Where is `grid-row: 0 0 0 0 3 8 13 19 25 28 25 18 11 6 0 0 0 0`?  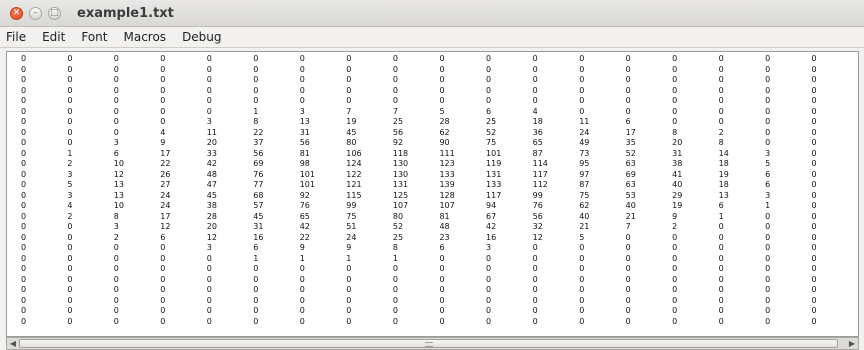
grid-row: 0 0 0 0 3 8 13 19 25 28 25 18 11 6 0 0 0 0 is located at coordinates (439, 122).